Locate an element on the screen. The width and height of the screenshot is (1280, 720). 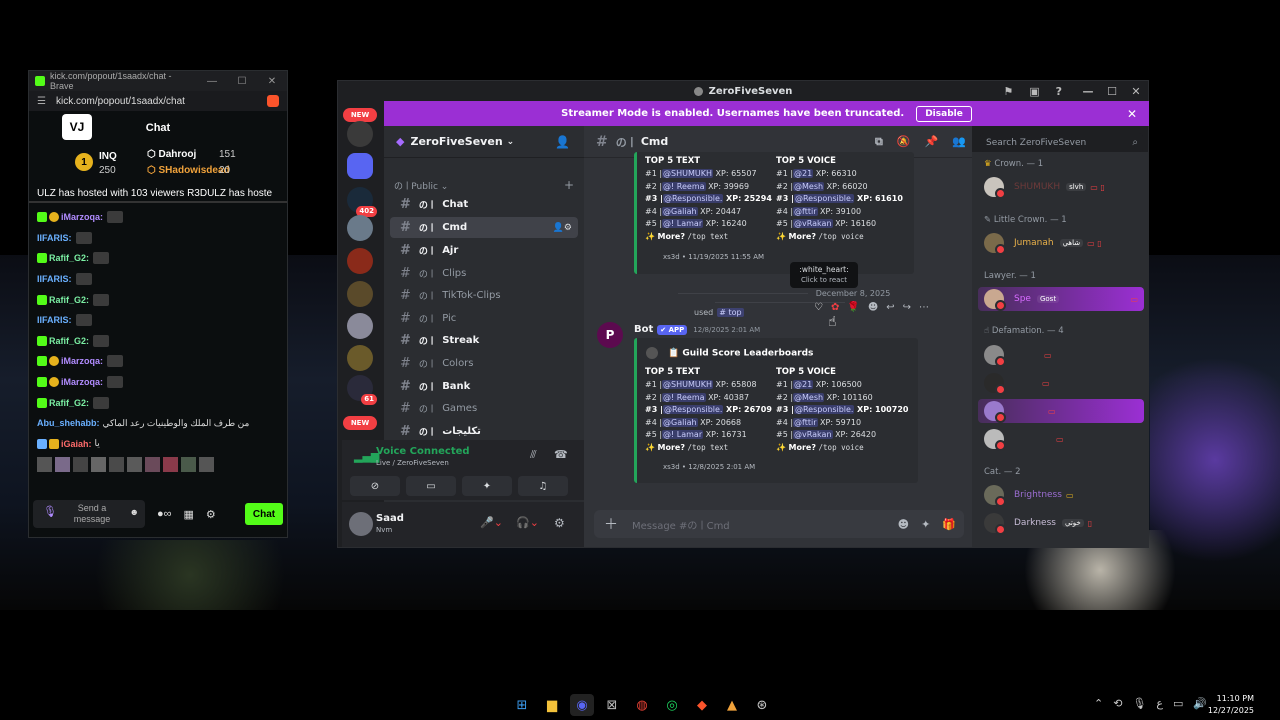
server-icon: 402 is located at coordinates (362, 202).